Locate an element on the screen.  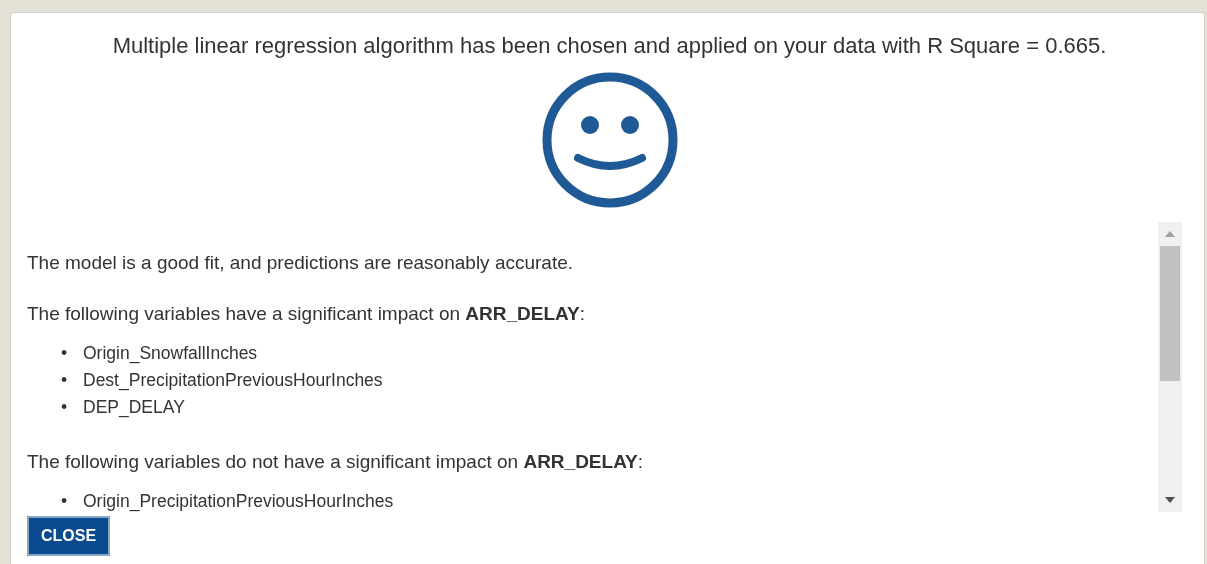
scroll-down-icon is located at coordinates (1170, 500).